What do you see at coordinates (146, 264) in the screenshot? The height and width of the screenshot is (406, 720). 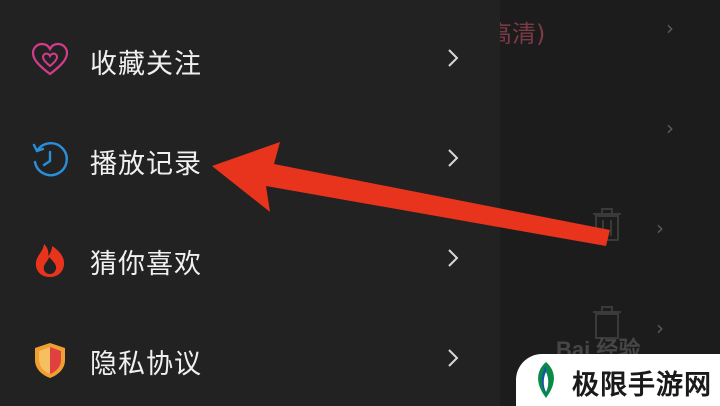 I see `menu-item-label: 猜你喜欢` at bounding box center [146, 264].